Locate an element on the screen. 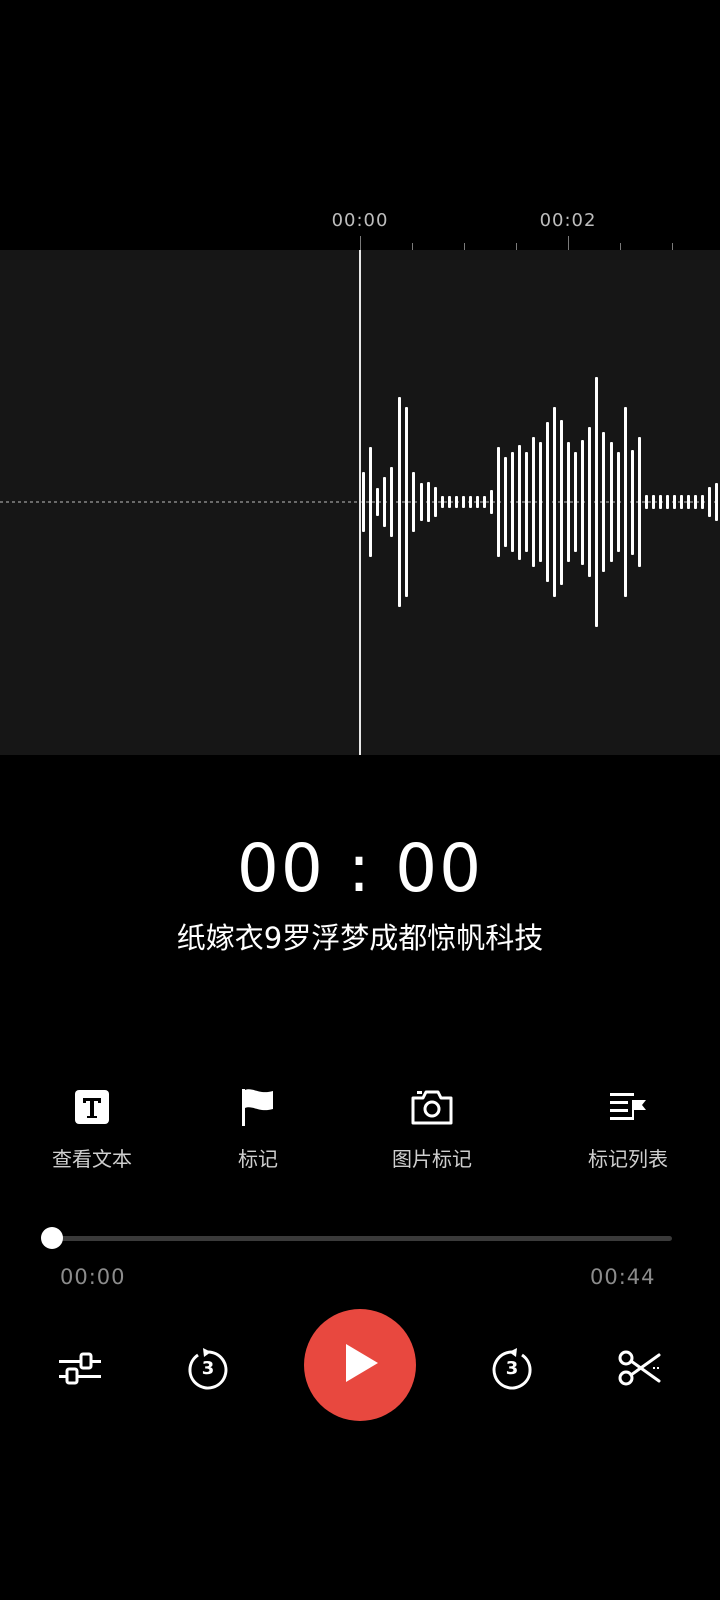 Image resolution: width=720 pixels, height=1600 pixels. mark-list-icon is located at coordinates (628, 1107).